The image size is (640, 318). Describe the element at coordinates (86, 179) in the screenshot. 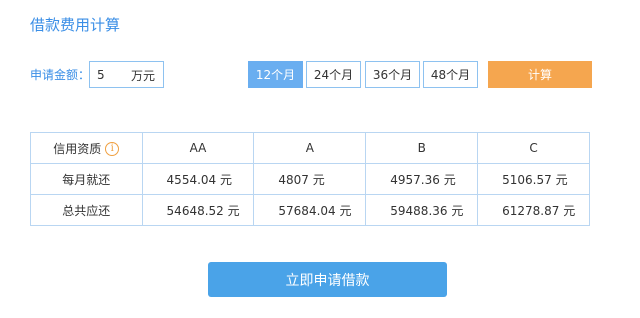

I see `row-label: 每月就还` at that location.